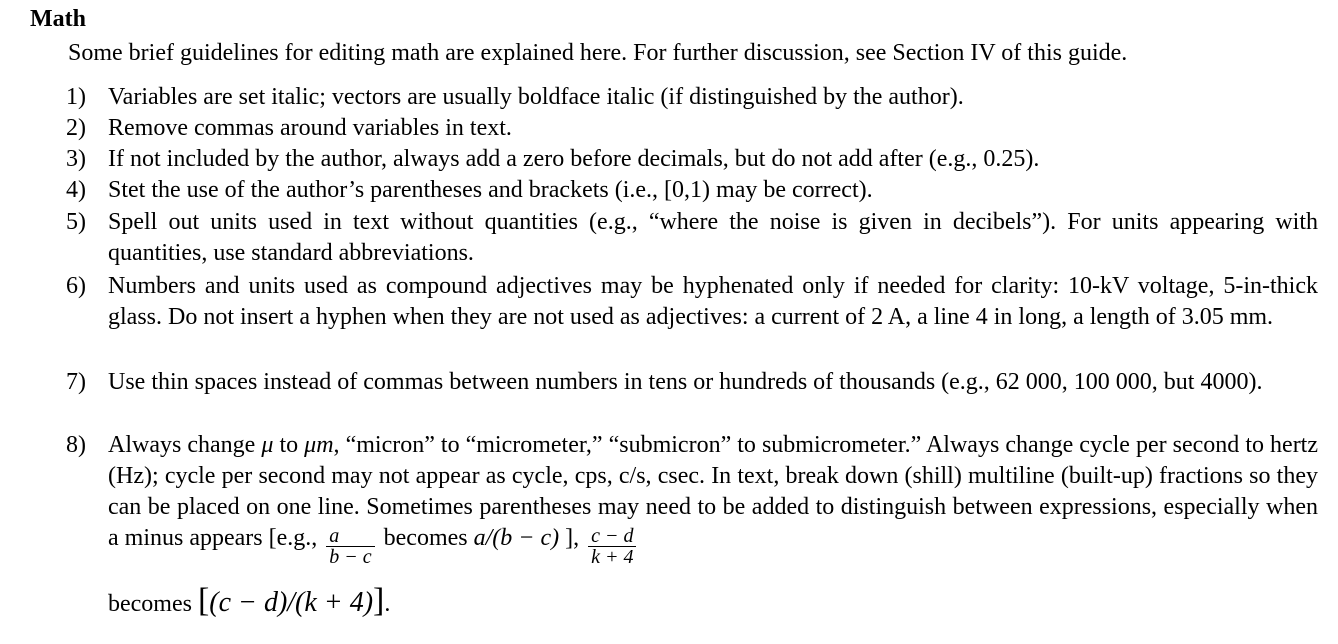 The height and width of the screenshot is (644, 1338). What do you see at coordinates (58, 19) in the screenshot?
I see `section-heading: Math` at bounding box center [58, 19].